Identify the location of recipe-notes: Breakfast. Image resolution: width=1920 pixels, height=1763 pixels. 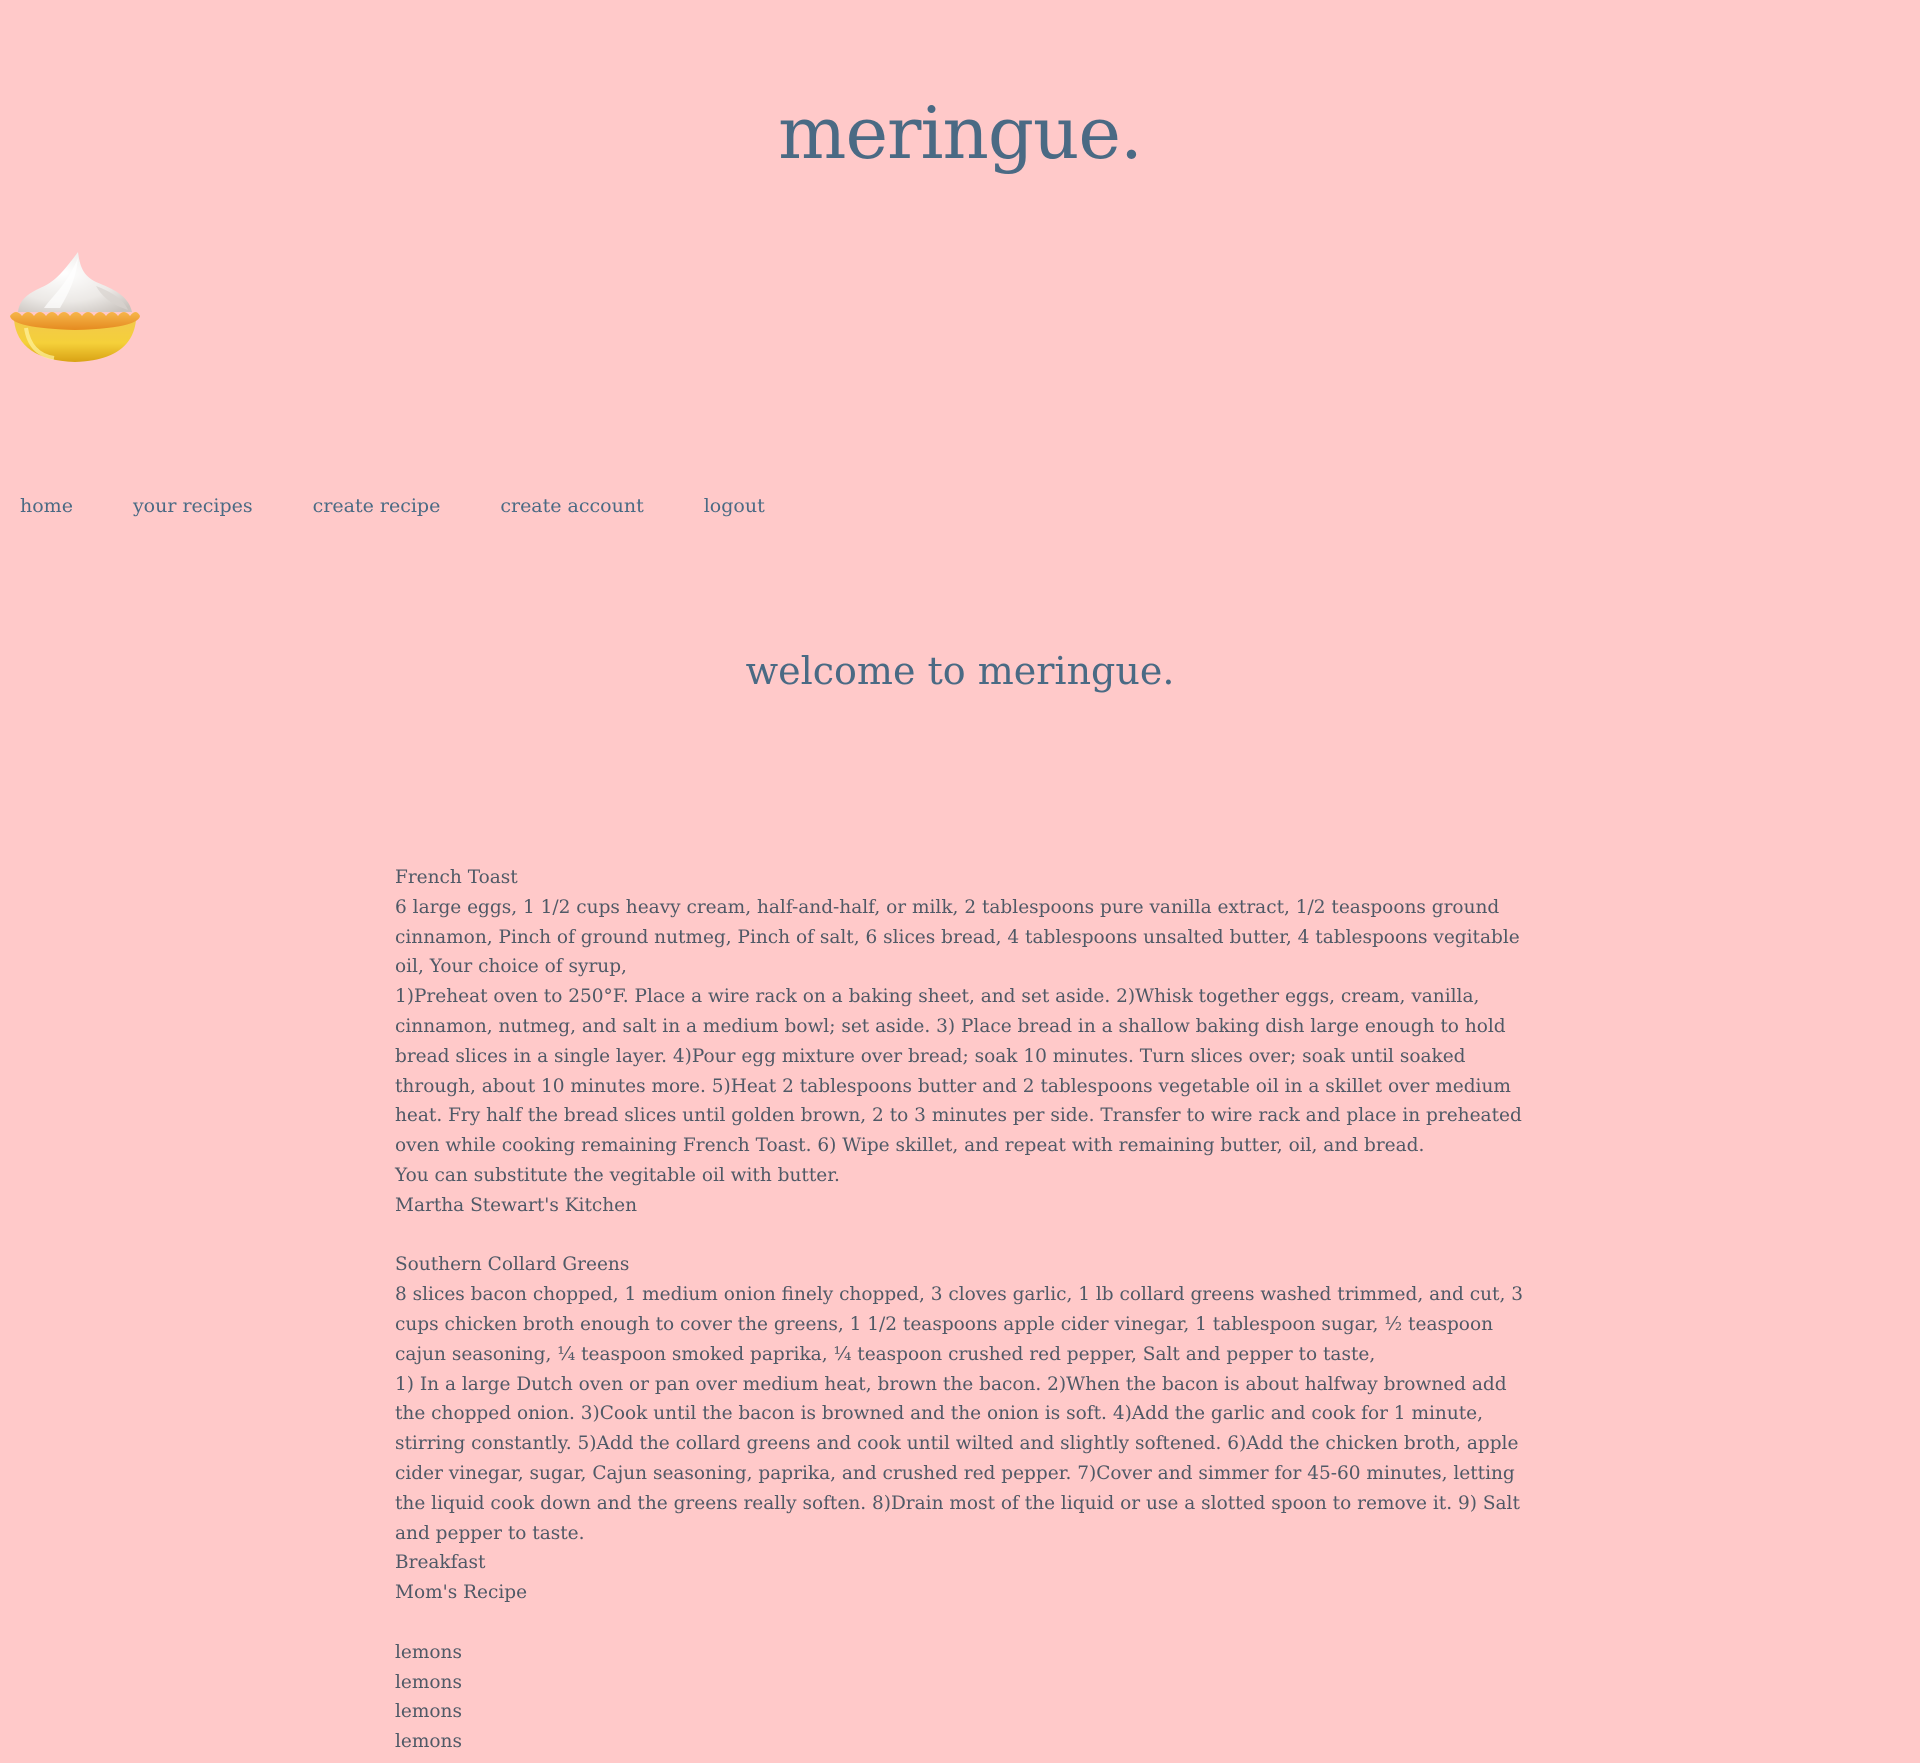
(440, 1563).